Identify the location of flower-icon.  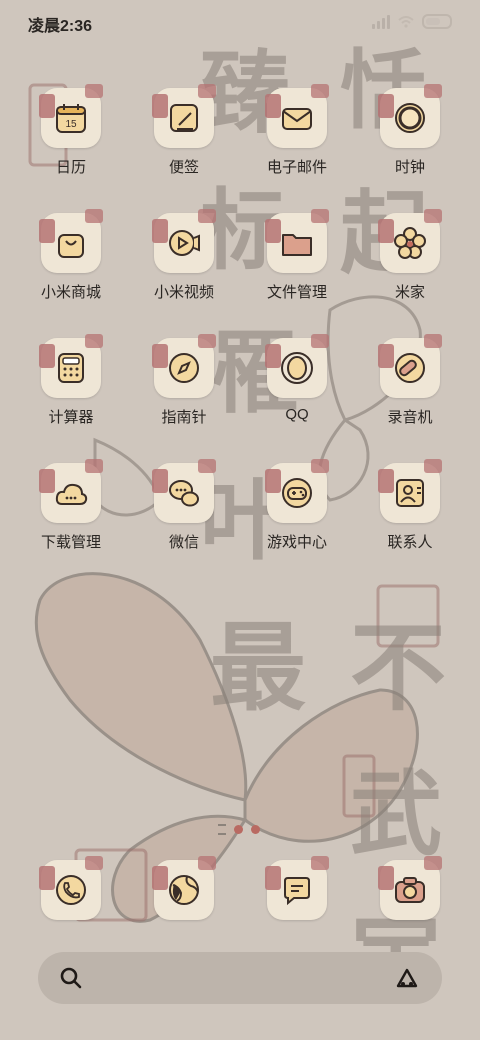
(410, 243).